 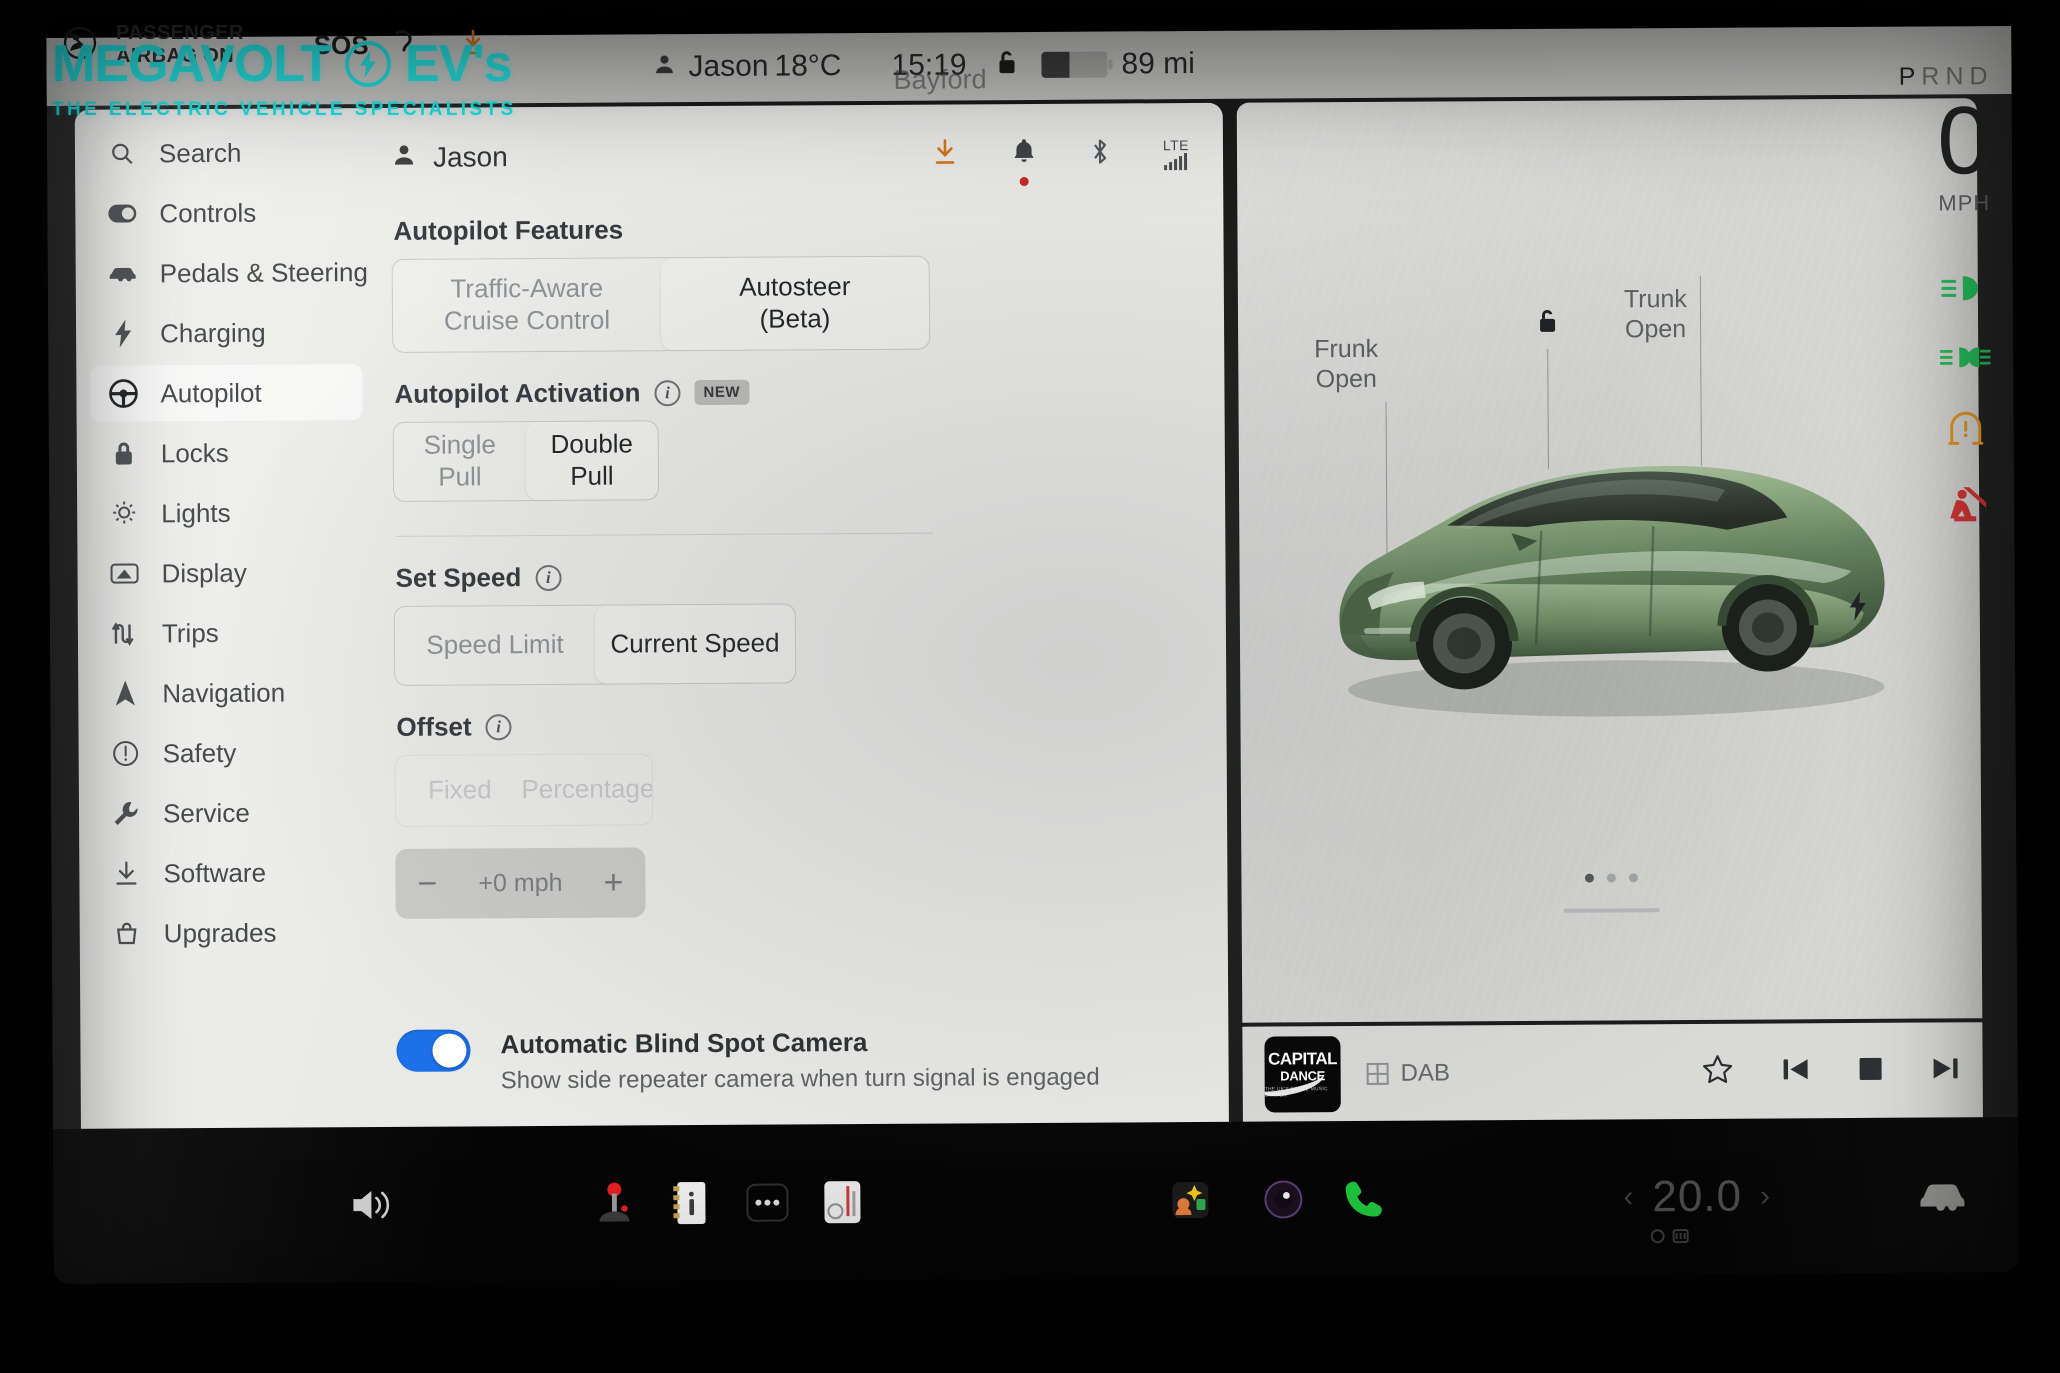 I want to click on telltale-group, so click(x=1966, y=402).